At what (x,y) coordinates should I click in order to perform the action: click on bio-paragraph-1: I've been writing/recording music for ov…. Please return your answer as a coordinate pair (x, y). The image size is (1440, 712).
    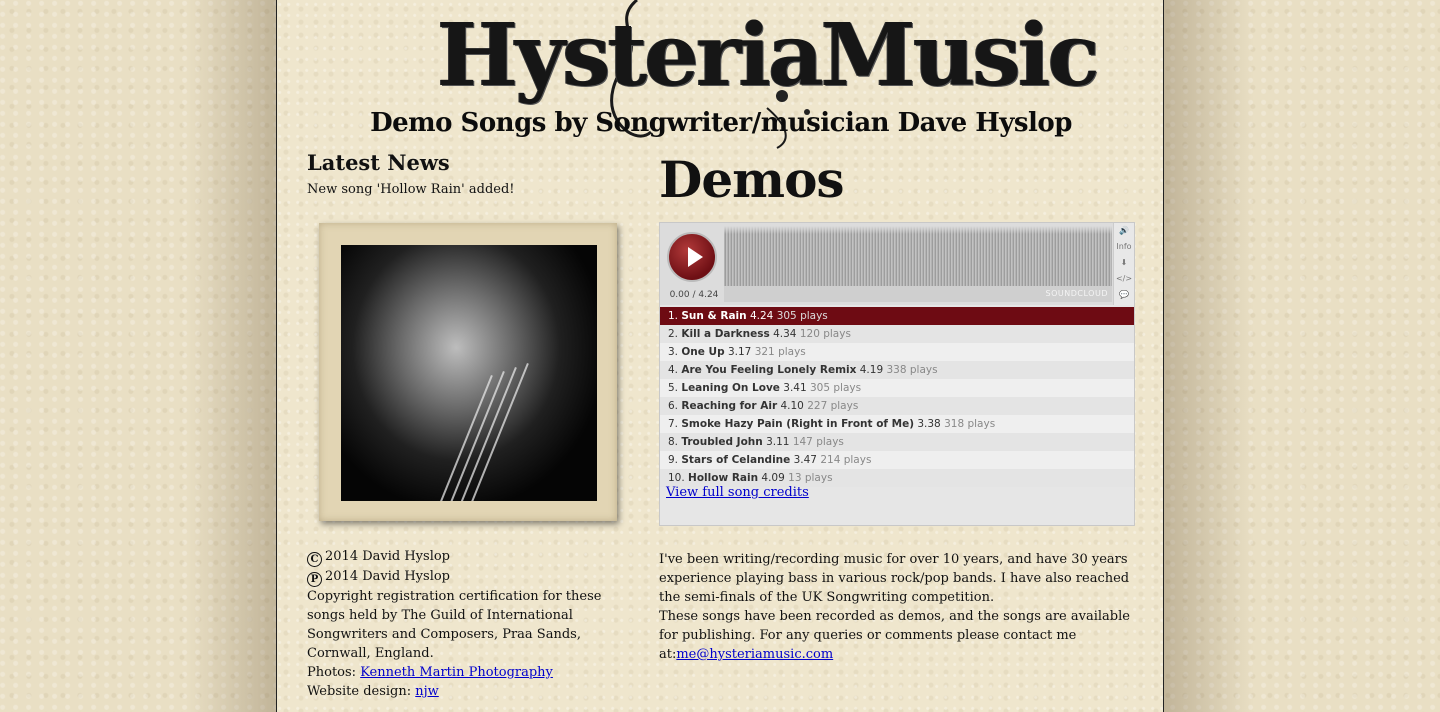
    Looking at the image, I should click on (894, 578).